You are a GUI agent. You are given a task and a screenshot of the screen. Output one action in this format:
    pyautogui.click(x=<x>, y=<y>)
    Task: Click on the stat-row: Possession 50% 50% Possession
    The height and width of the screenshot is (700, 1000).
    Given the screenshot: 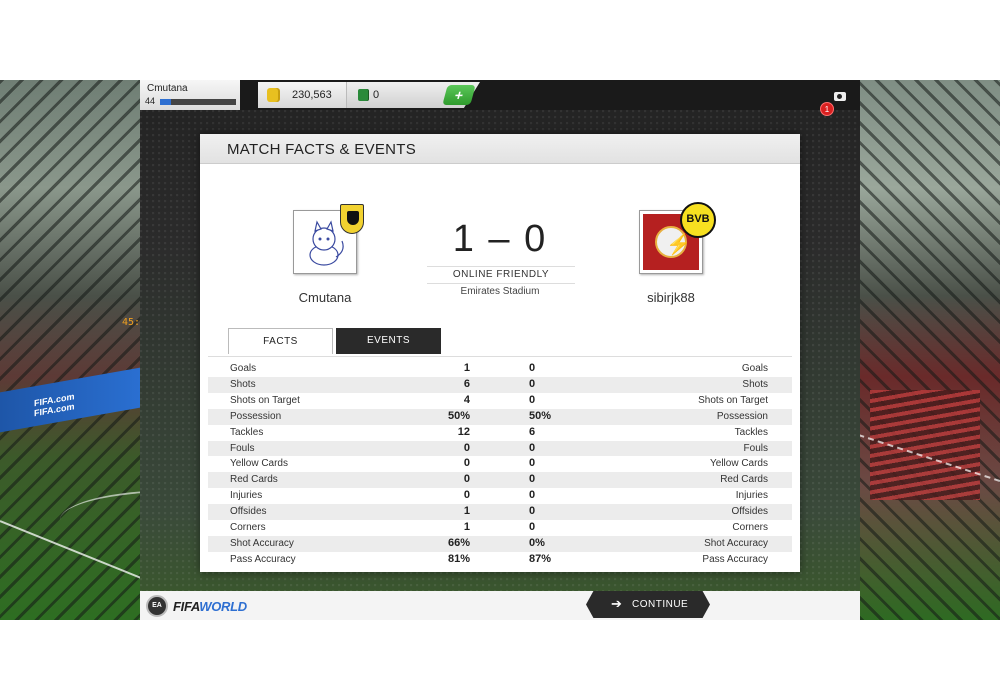 What is the action you would take?
    pyautogui.click(x=500, y=416)
    